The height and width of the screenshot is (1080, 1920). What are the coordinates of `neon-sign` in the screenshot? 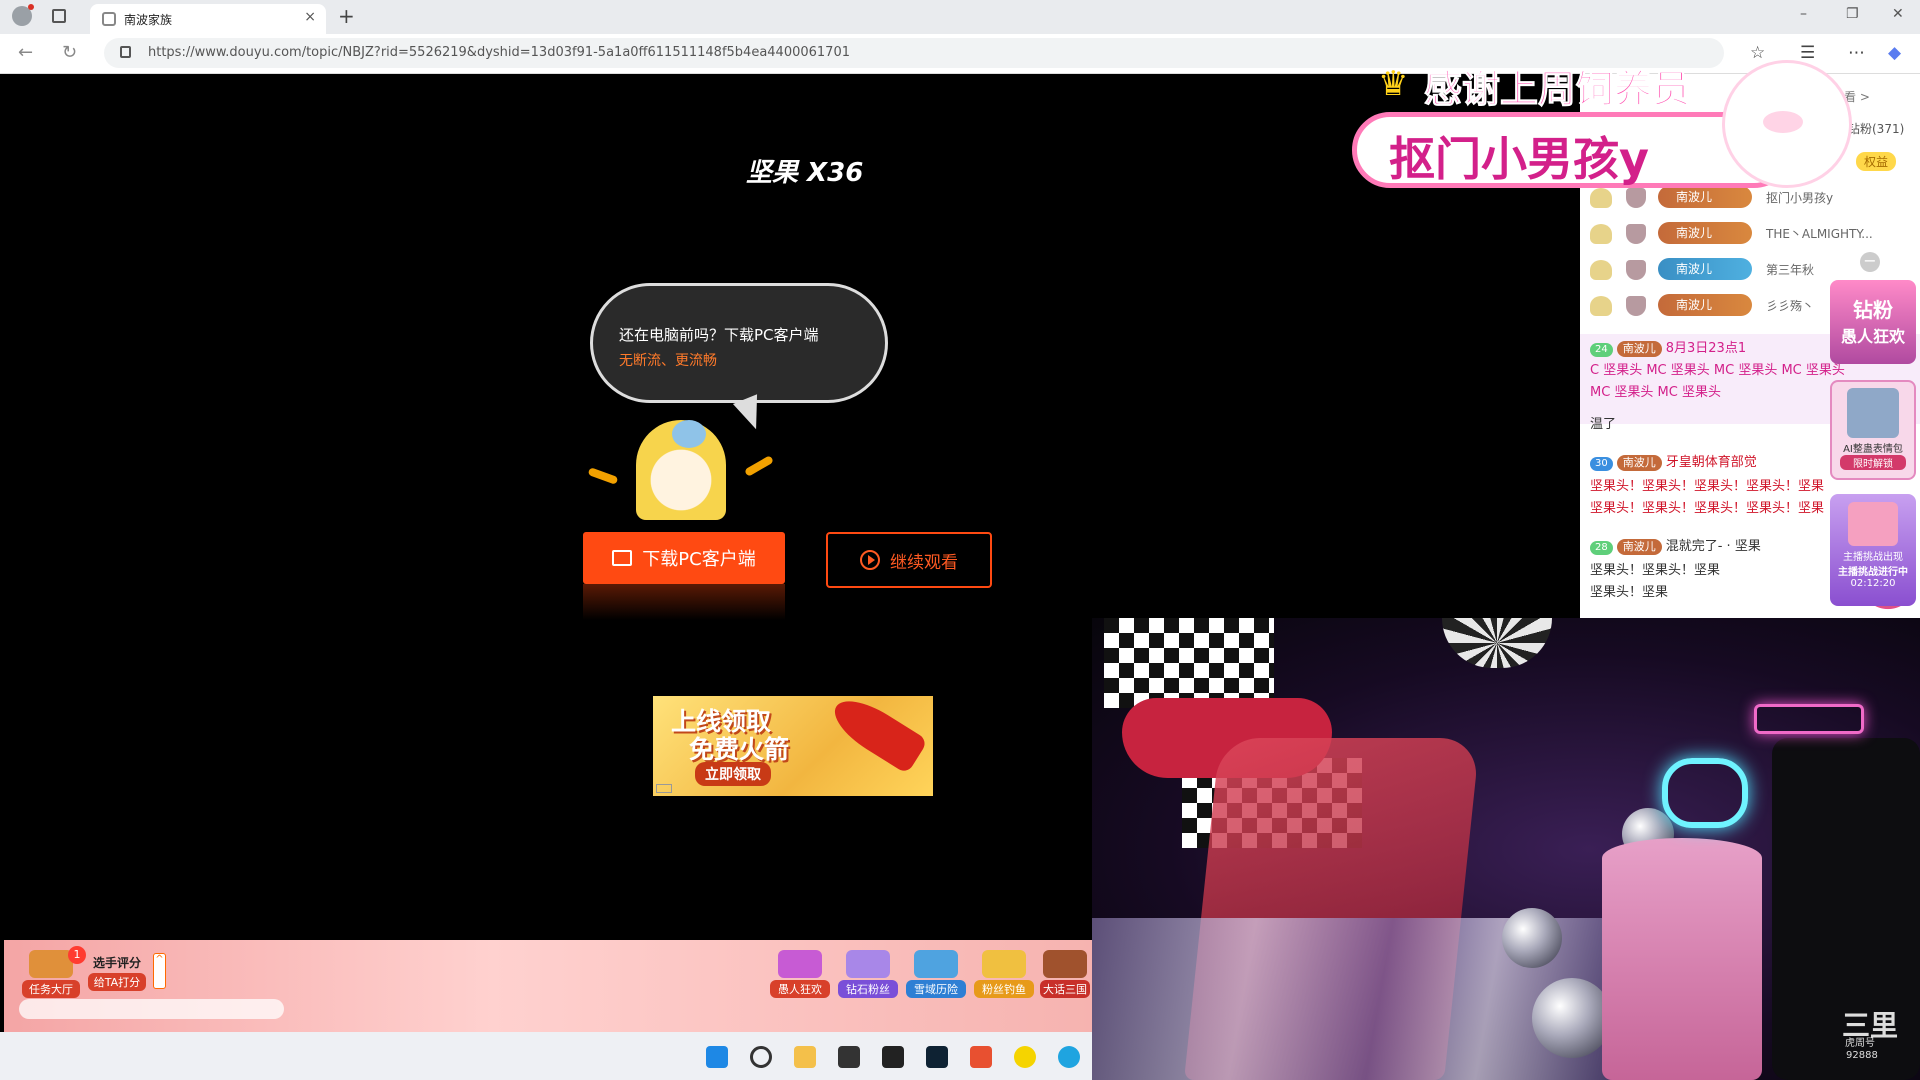 It's located at (1809, 719).